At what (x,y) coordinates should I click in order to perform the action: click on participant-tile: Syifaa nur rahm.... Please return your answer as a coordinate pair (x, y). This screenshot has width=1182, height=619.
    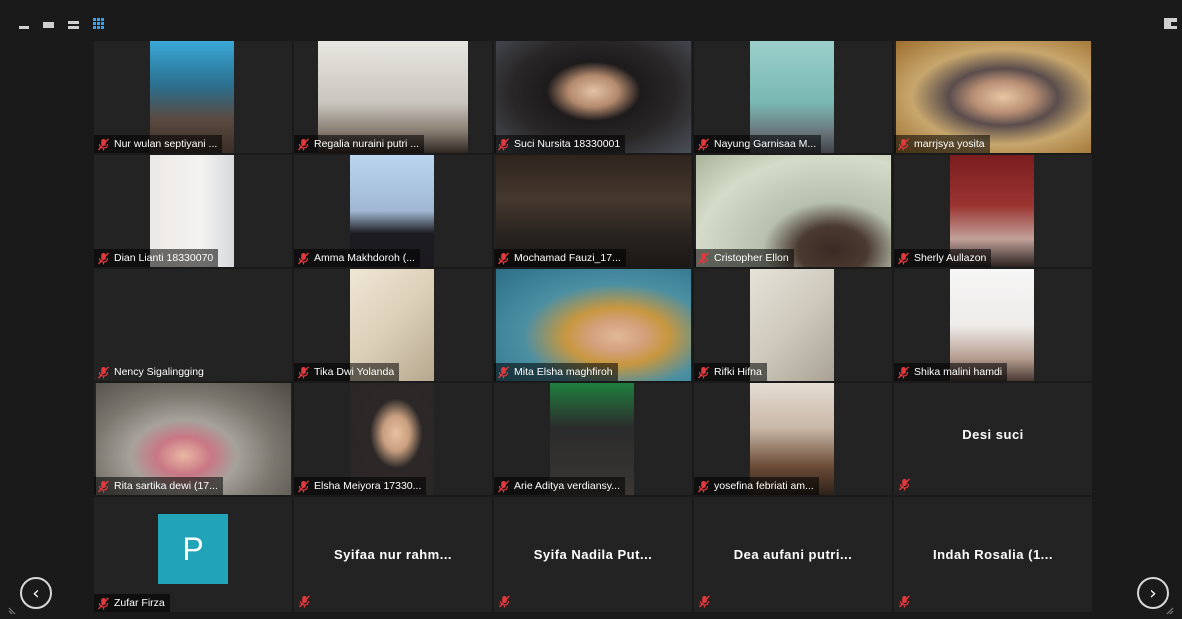
    Looking at the image, I should click on (393, 554).